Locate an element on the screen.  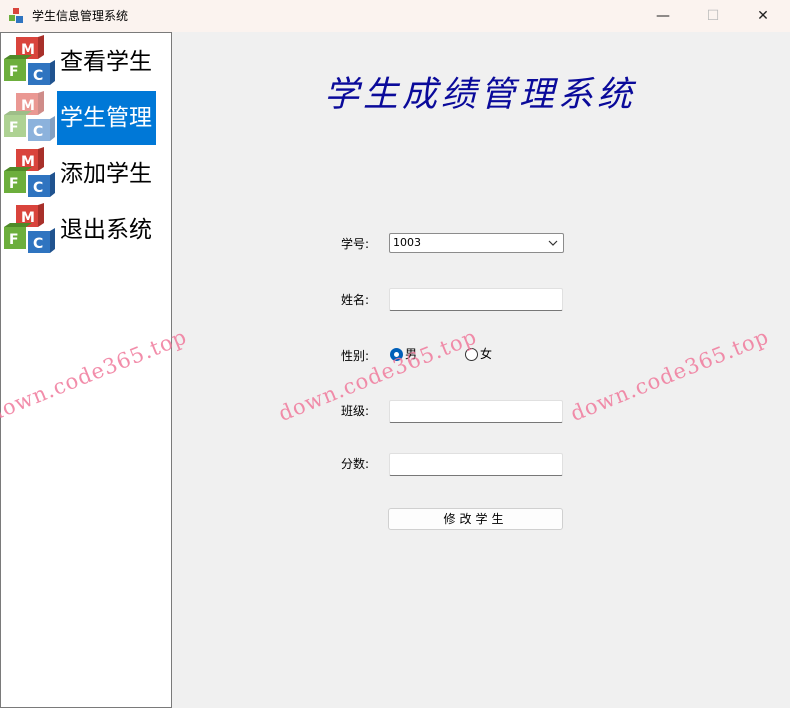
close-button: ✕ is located at coordinates (763, 16).